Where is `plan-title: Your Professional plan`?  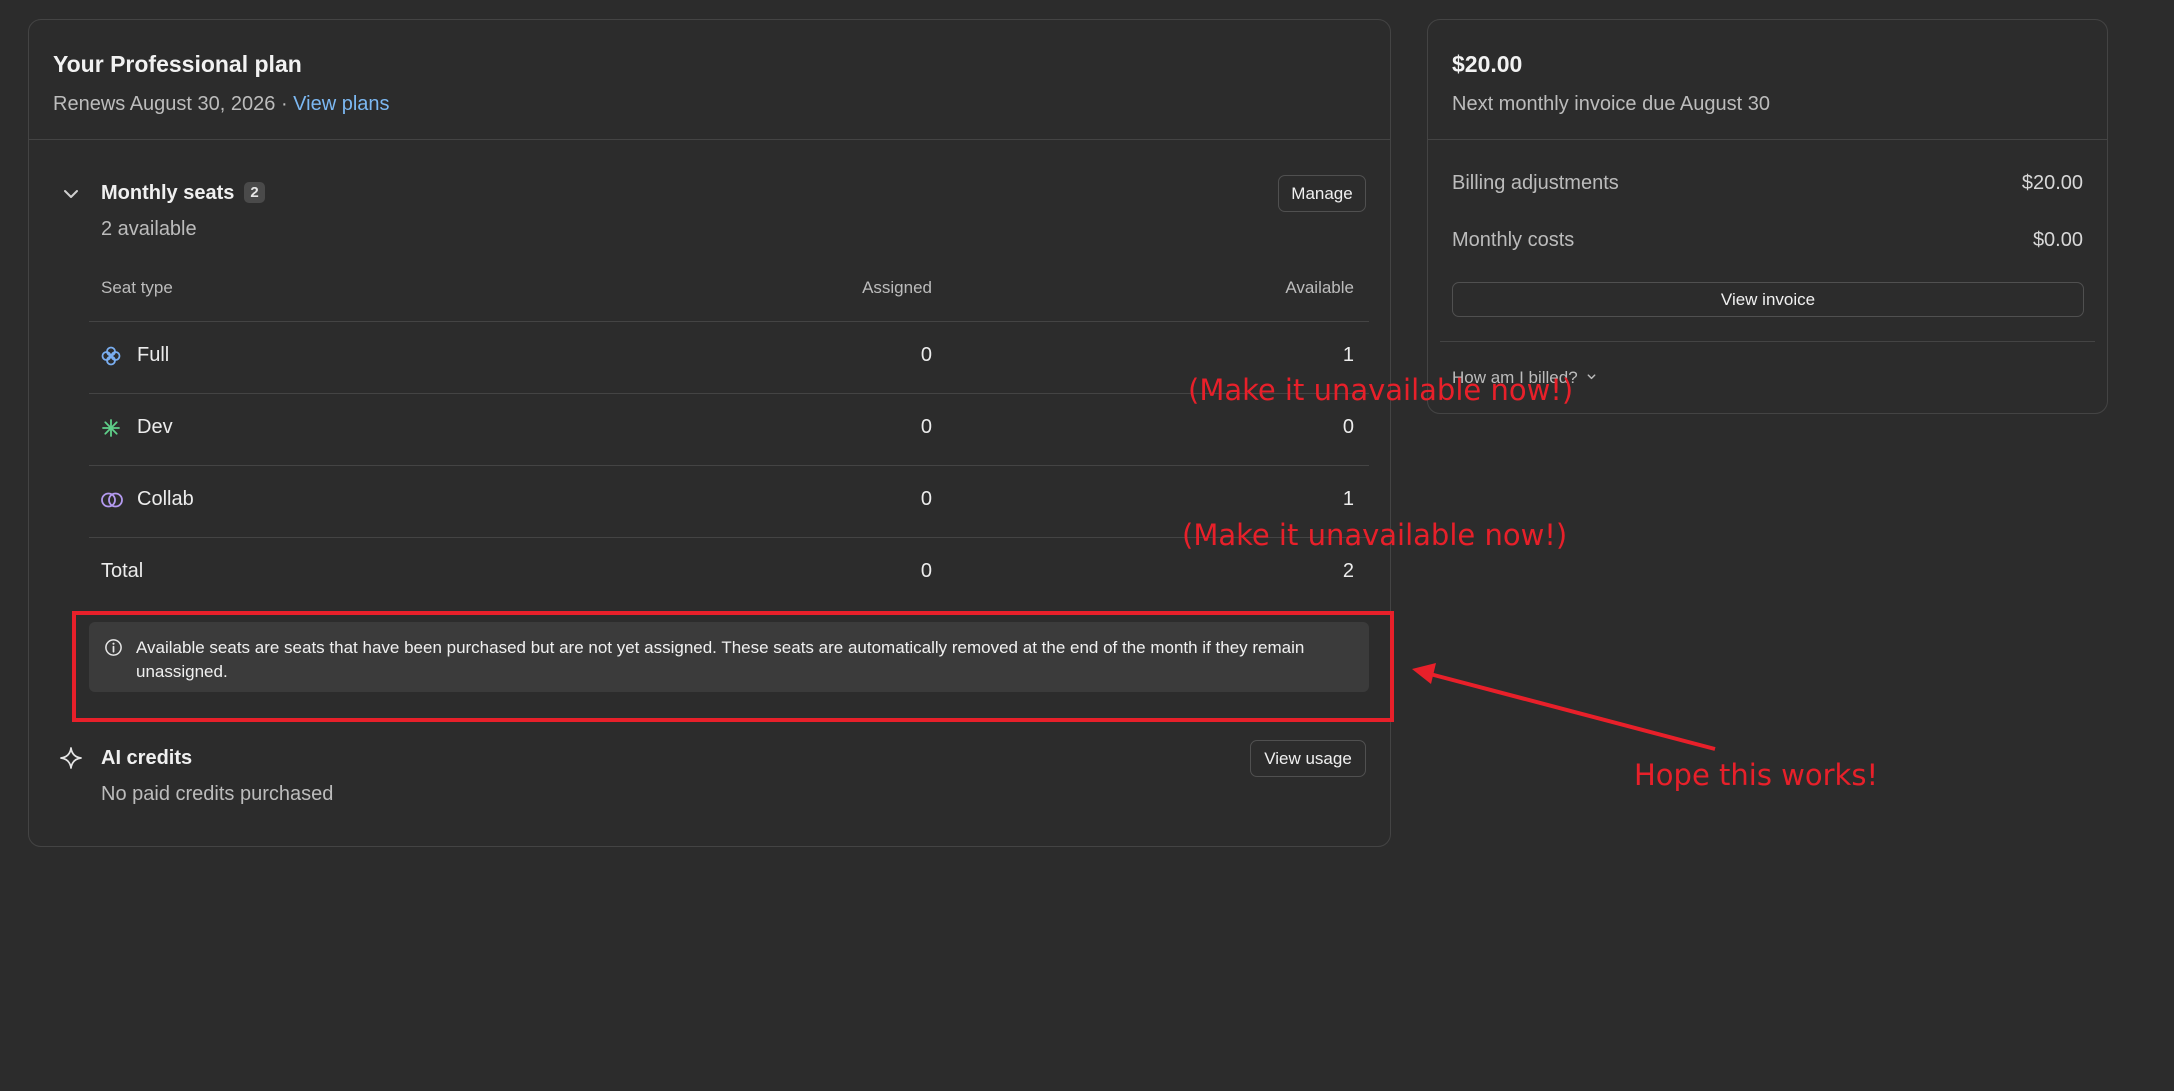 plan-title: Your Professional plan is located at coordinates (177, 64).